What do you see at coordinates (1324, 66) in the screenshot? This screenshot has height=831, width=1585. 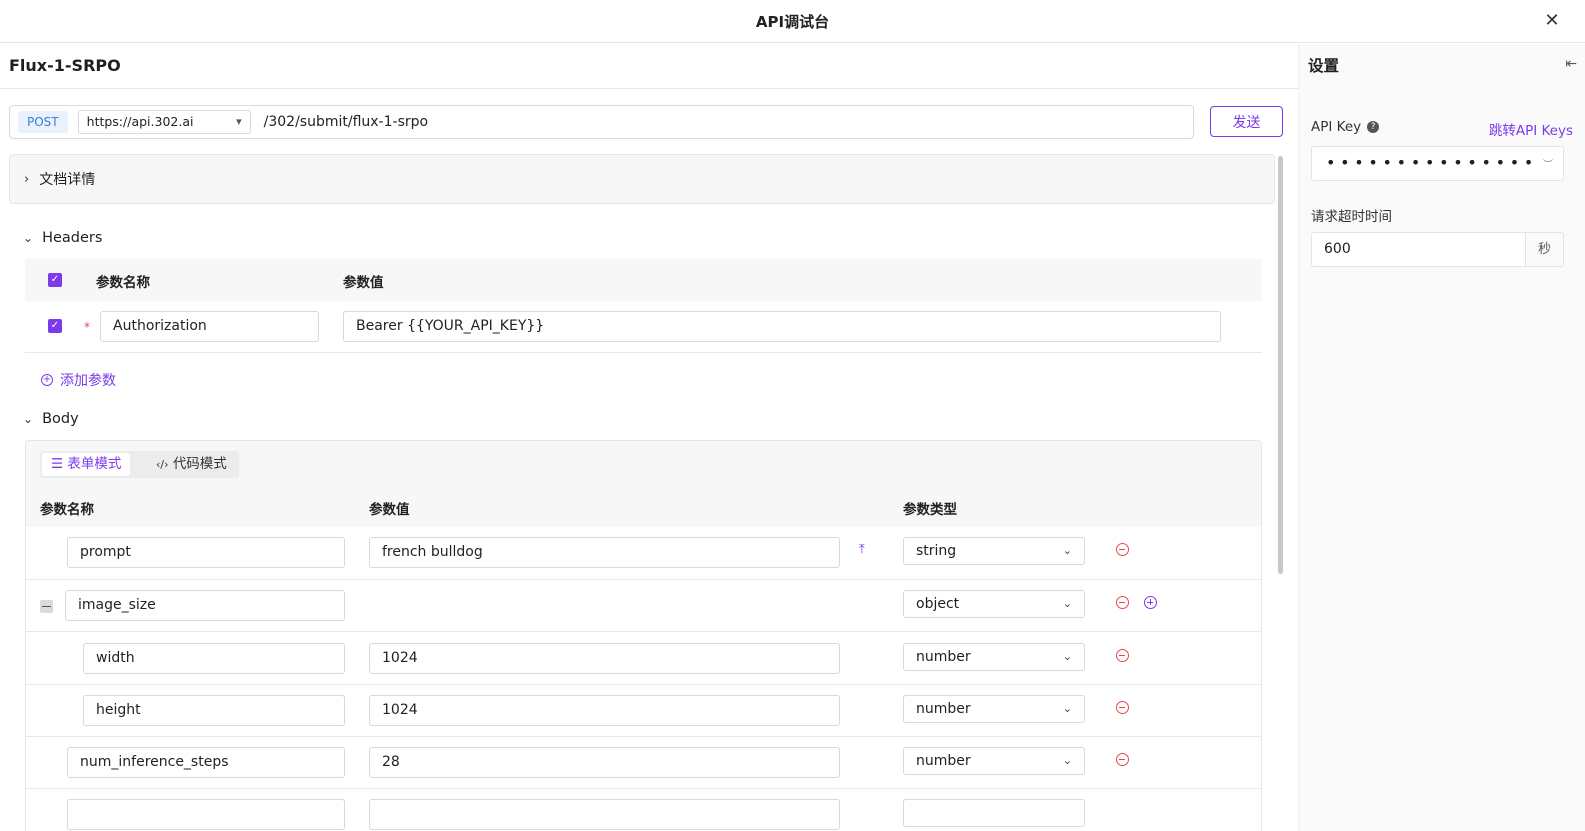 I see `settings-title: 设置` at bounding box center [1324, 66].